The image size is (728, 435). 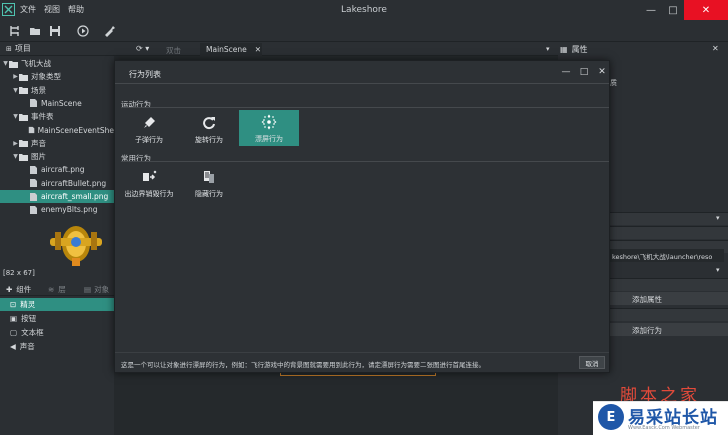 What do you see at coordinates (18, 289) in the screenshot?
I see `tab-components: ✚ 组件` at bounding box center [18, 289].